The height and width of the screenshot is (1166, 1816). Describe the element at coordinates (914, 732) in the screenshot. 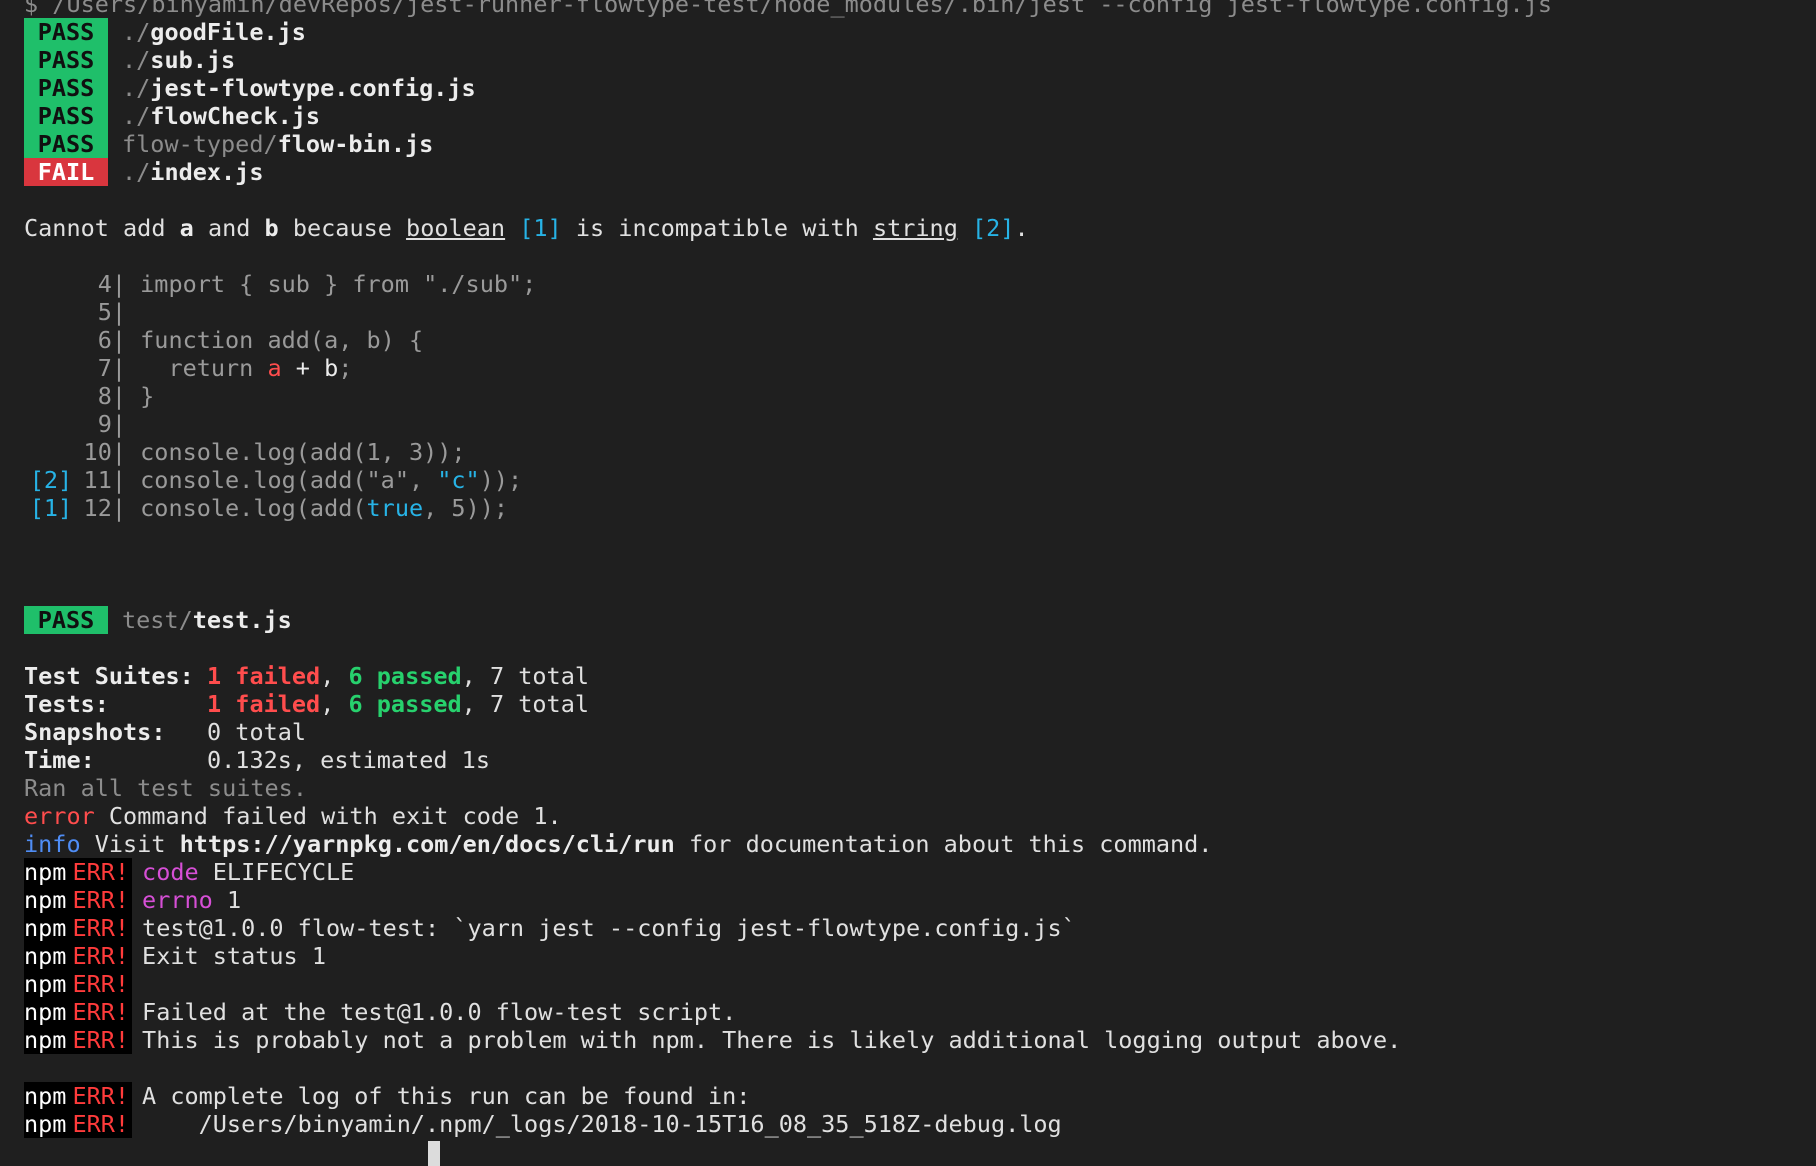

I see `summary-snapshots: Snapshots:0 total` at that location.